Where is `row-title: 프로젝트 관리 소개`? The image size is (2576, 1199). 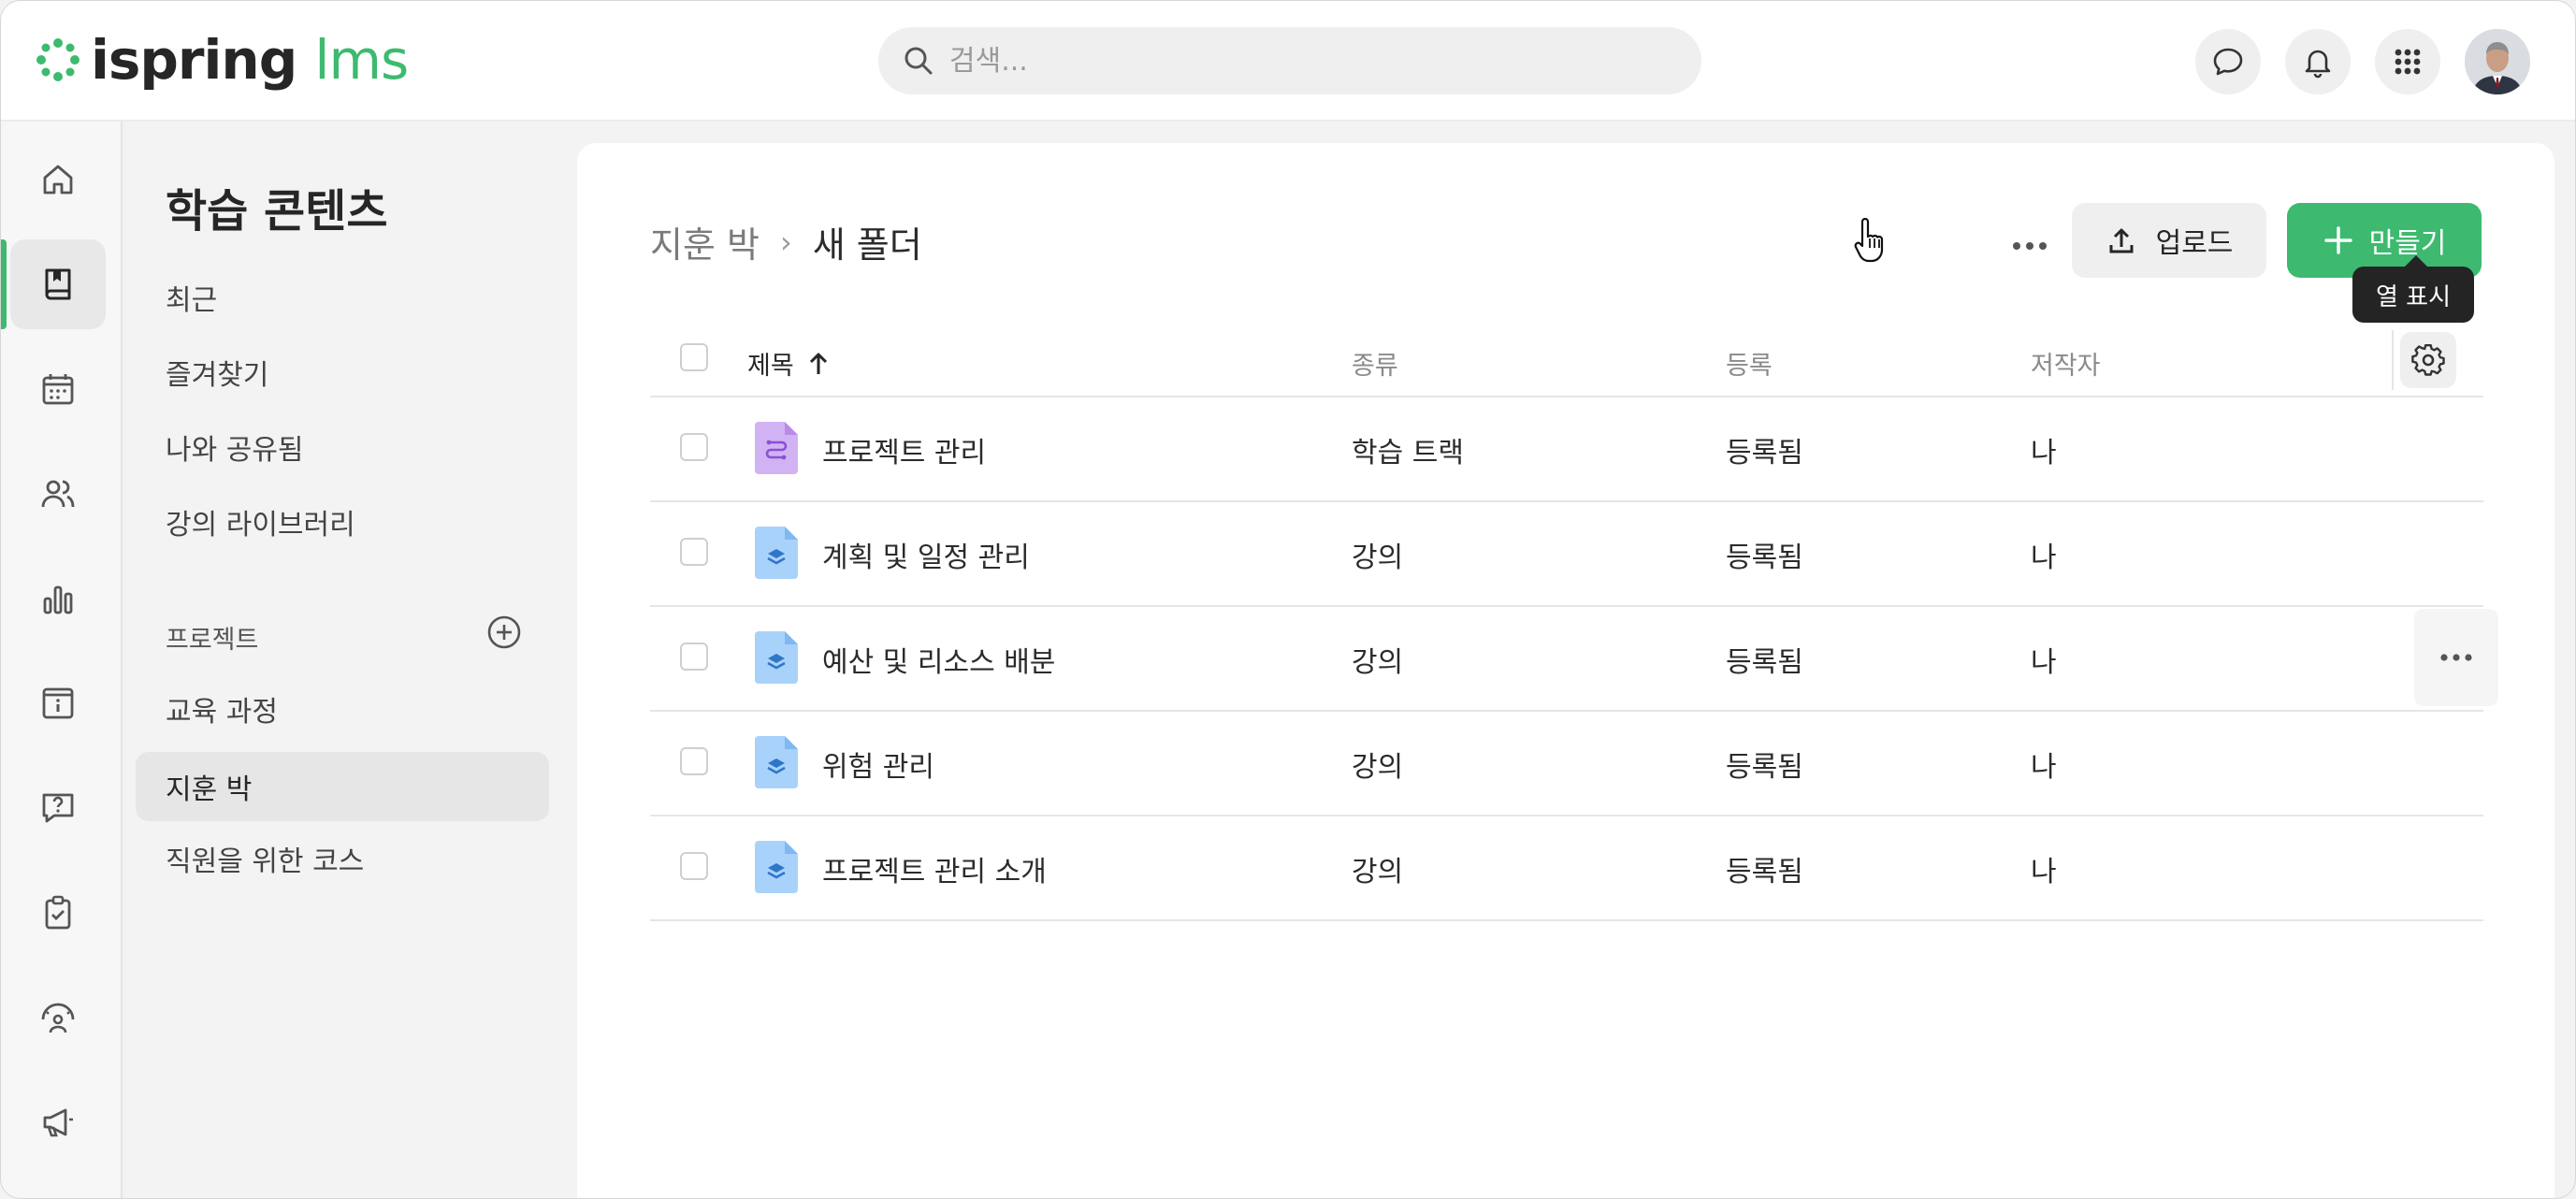 row-title: 프로젝트 관리 소개 is located at coordinates (934, 868).